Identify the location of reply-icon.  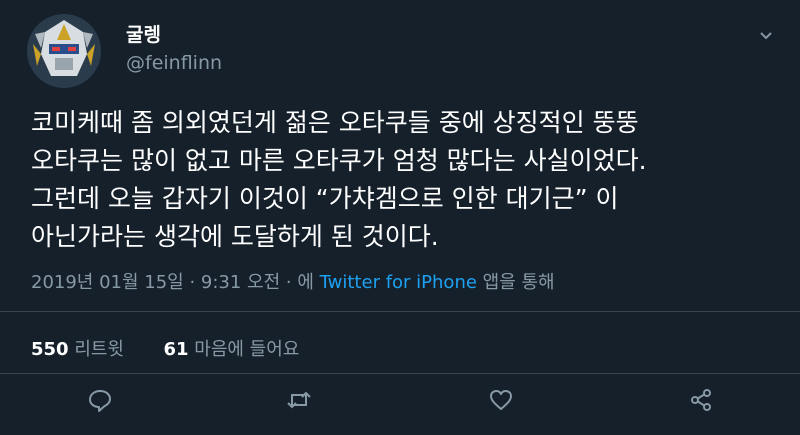
(100, 400).